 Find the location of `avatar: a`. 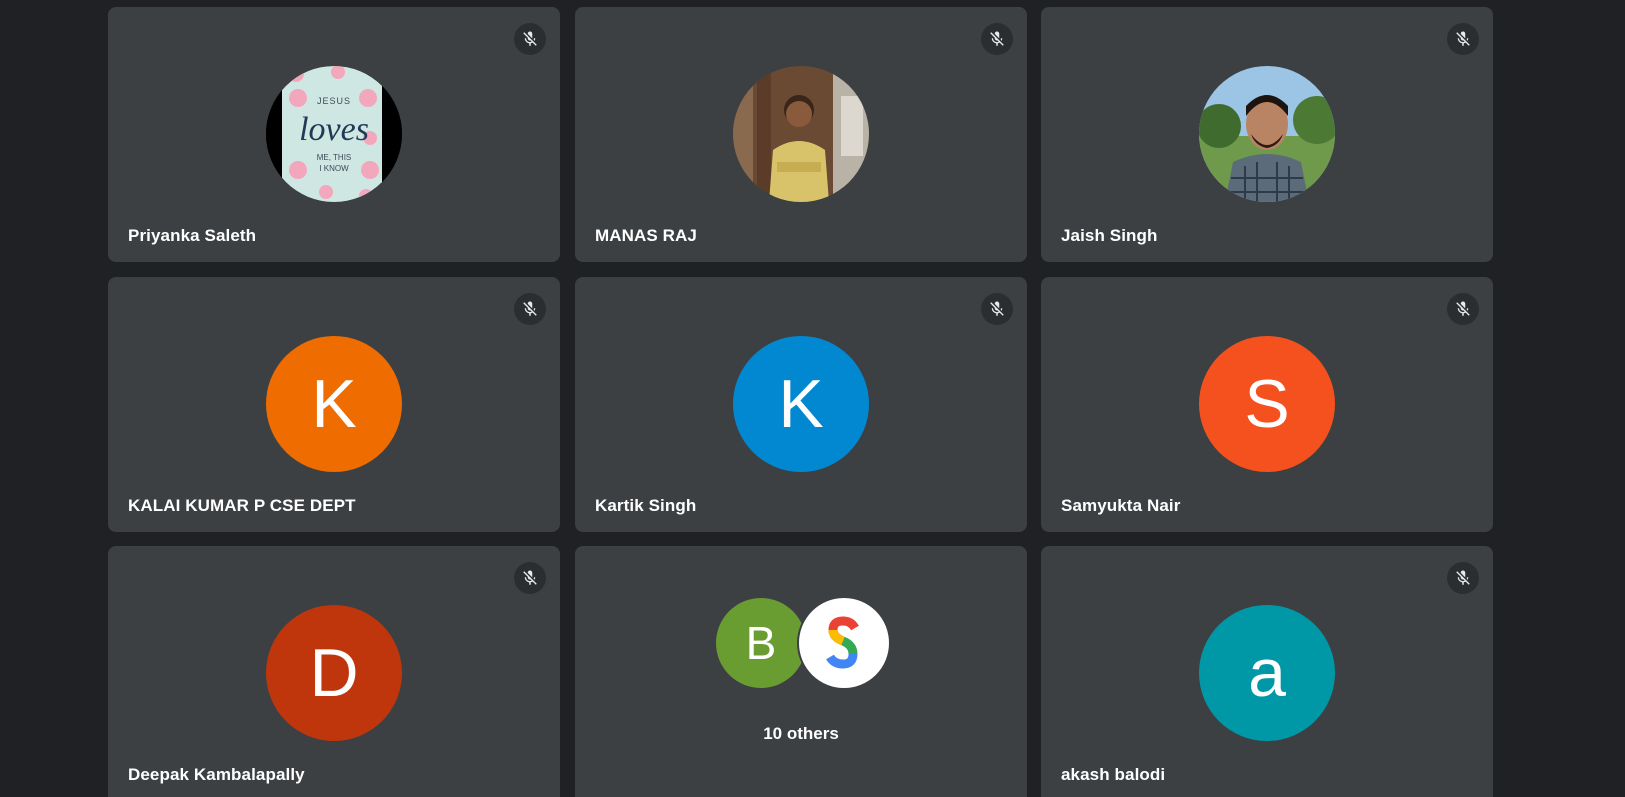

avatar: a is located at coordinates (1267, 673).